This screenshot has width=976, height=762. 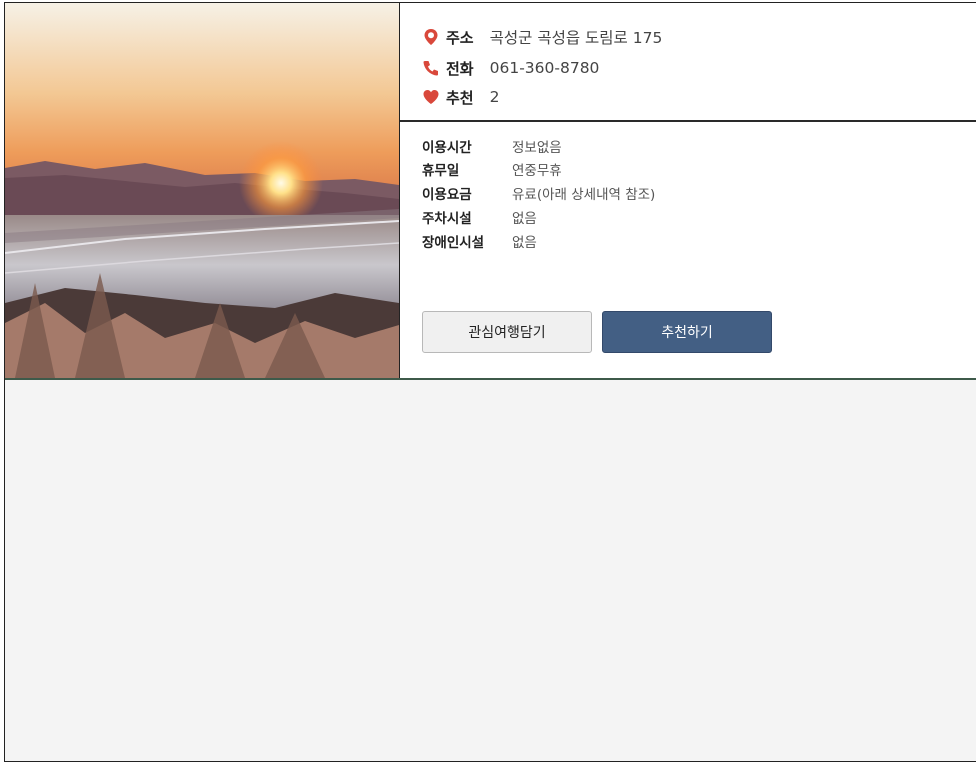 I want to click on detail-label: 휴무일, so click(x=441, y=171).